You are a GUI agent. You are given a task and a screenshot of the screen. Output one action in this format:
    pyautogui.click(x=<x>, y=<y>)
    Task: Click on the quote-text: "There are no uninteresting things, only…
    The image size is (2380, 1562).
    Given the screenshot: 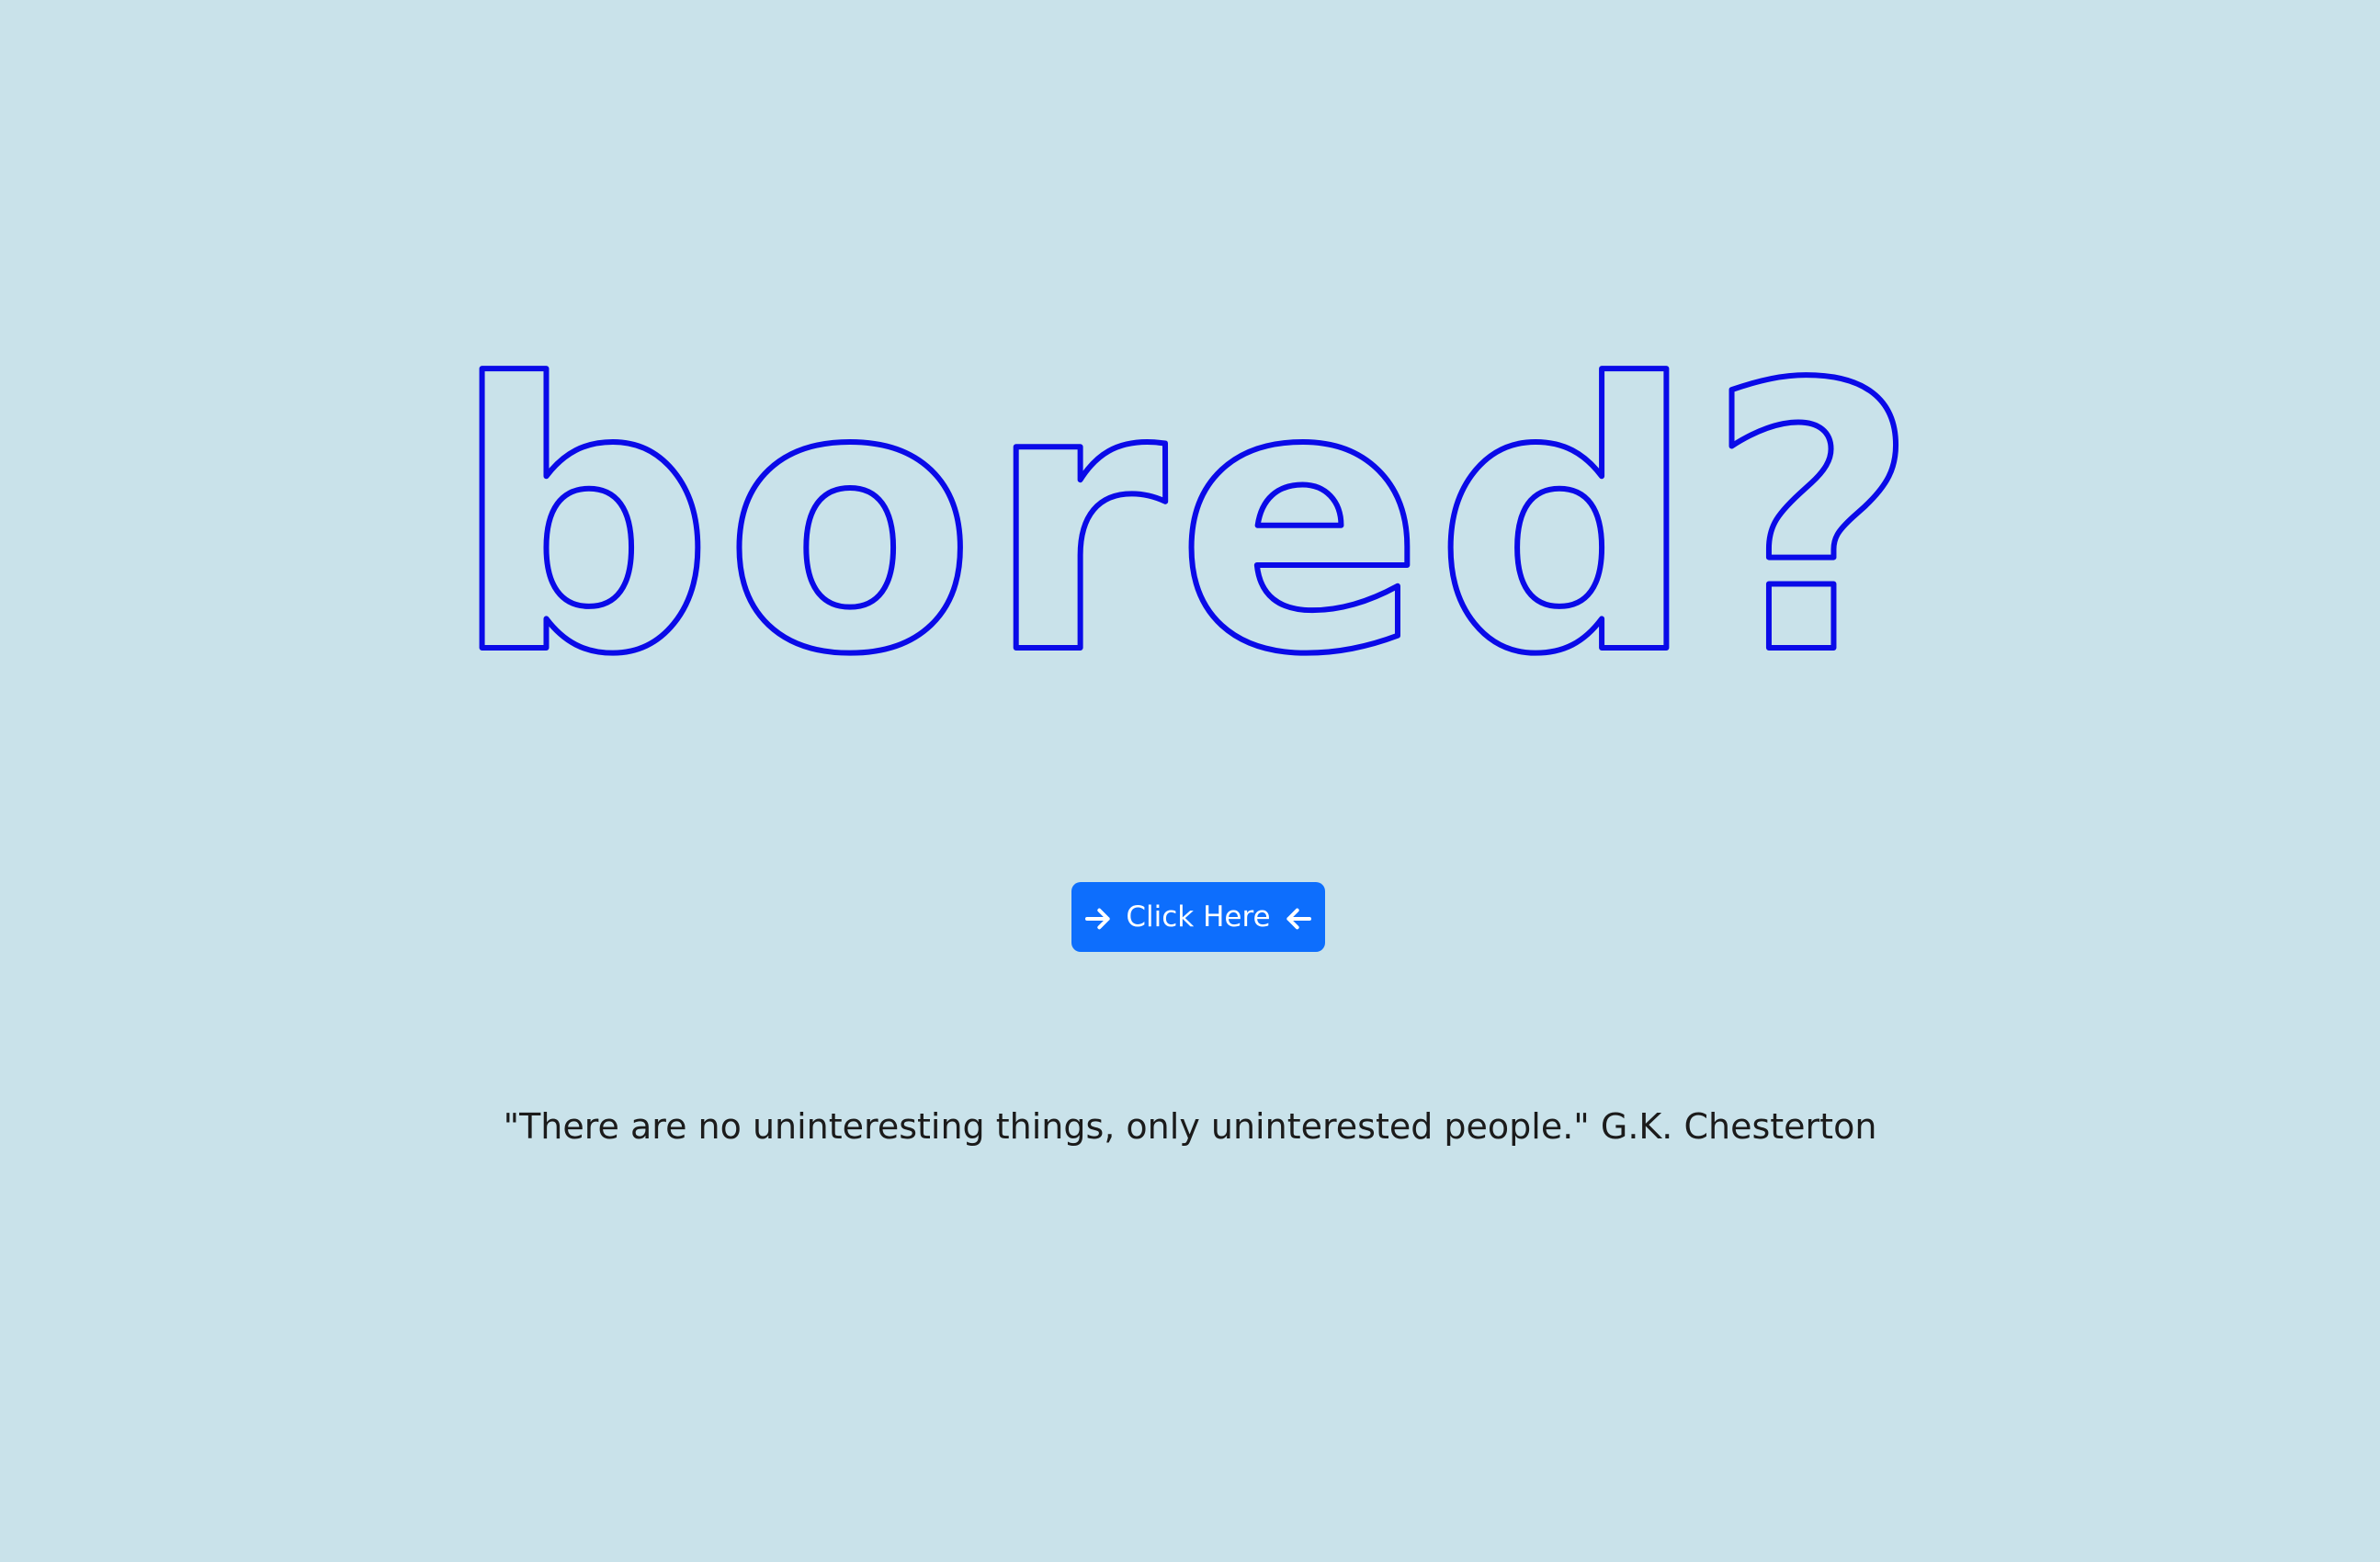 What is the action you would take?
    pyautogui.click(x=1190, y=1126)
    